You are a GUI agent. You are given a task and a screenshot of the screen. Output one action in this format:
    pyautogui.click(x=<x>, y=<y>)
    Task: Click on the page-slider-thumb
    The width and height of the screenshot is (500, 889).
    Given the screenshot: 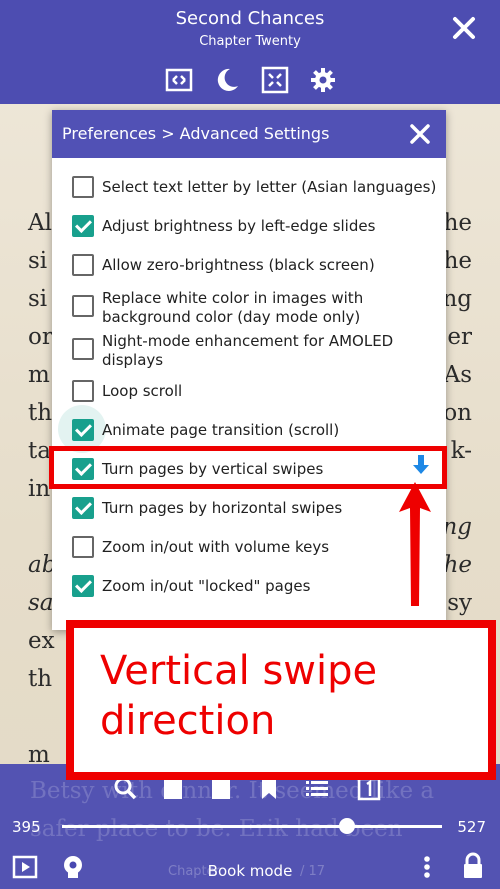 What is the action you would take?
    pyautogui.click(x=347, y=826)
    